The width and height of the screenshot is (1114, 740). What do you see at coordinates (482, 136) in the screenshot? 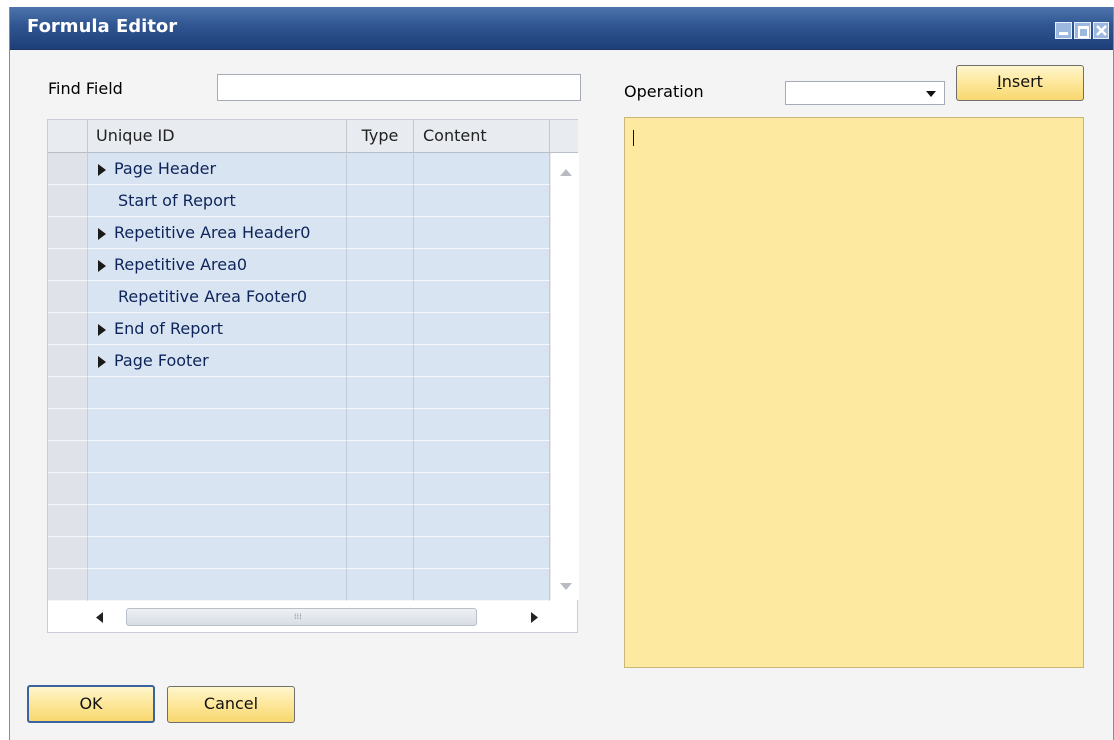
I see `column-header-content: Content` at bounding box center [482, 136].